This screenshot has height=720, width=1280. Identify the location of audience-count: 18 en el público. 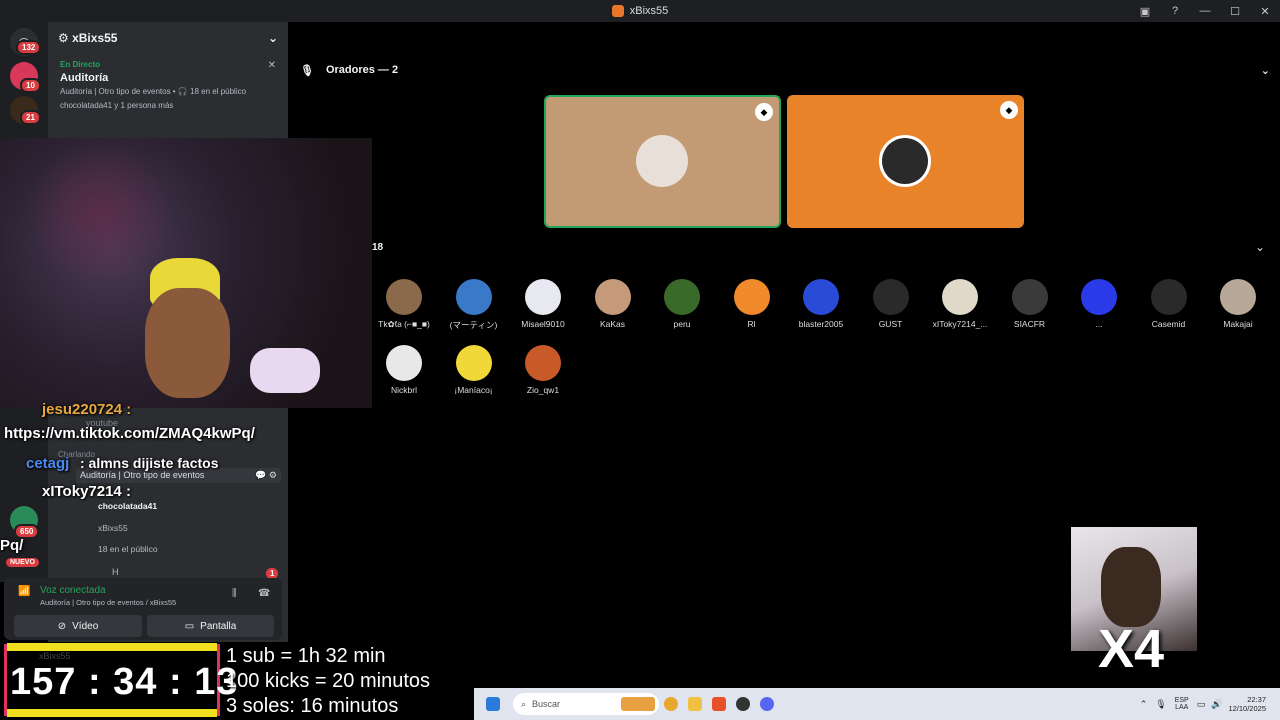
(128, 549).